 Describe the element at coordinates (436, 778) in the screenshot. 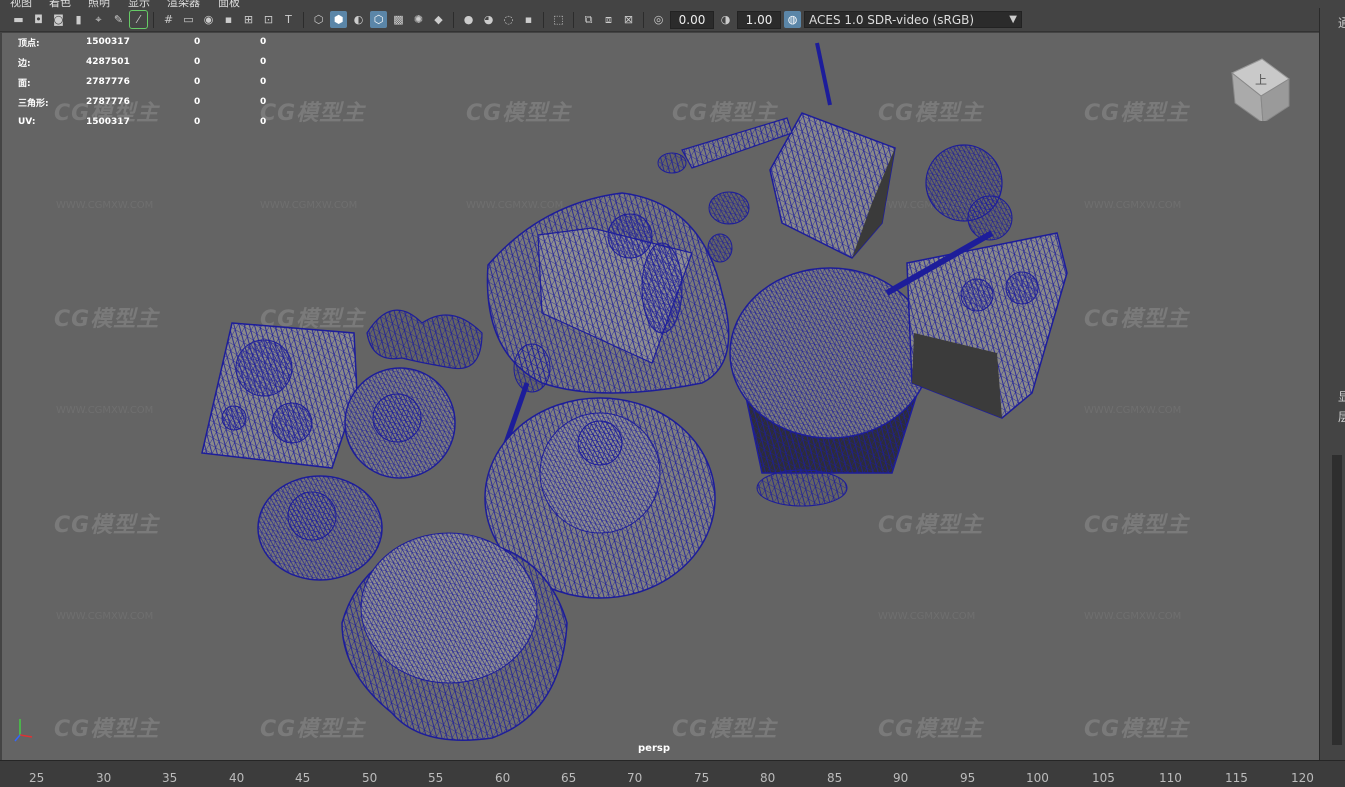

I see `time-tick-label: 55` at that location.